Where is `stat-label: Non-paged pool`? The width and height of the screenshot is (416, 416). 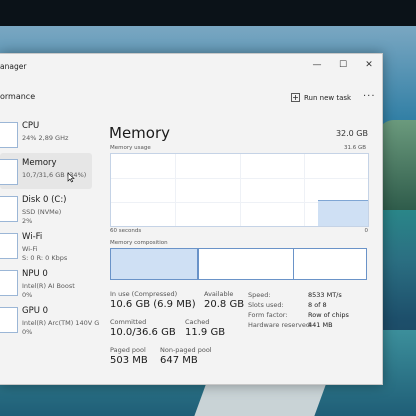 stat-label: Non-paged pool is located at coordinates (186, 350).